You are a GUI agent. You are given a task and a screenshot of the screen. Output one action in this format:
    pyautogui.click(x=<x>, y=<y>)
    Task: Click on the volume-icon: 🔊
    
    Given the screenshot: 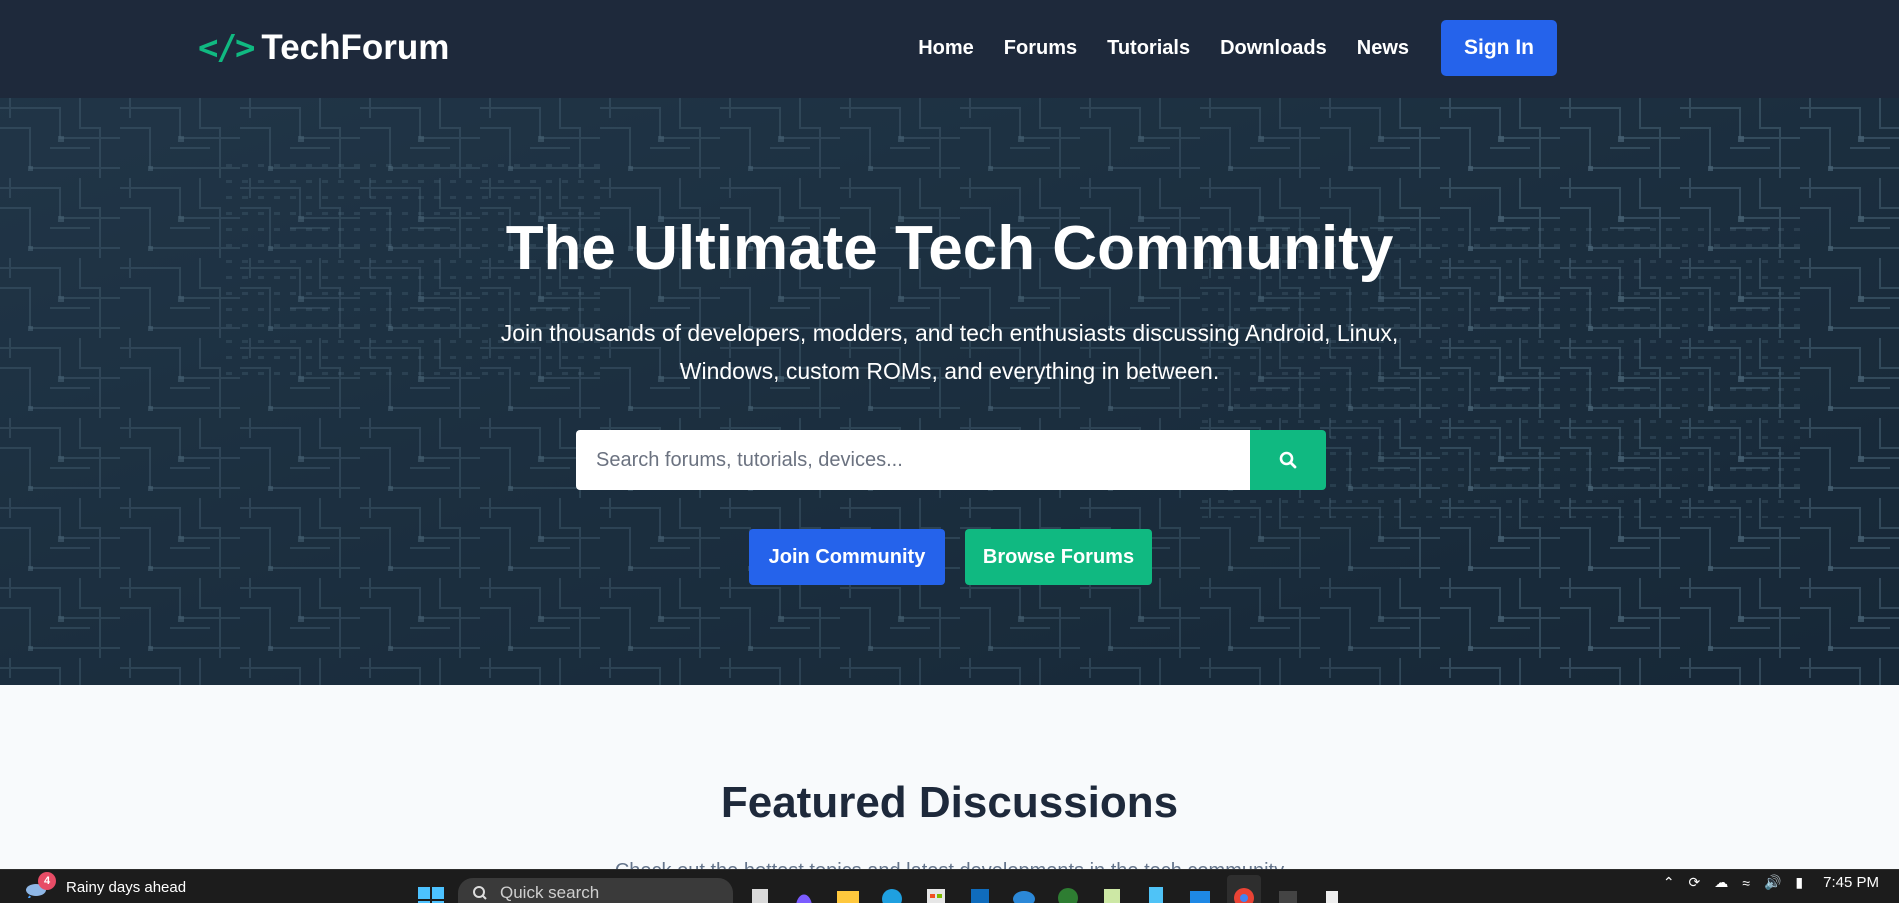 What is the action you would take?
    pyautogui.click(x=1772, y=882)
    